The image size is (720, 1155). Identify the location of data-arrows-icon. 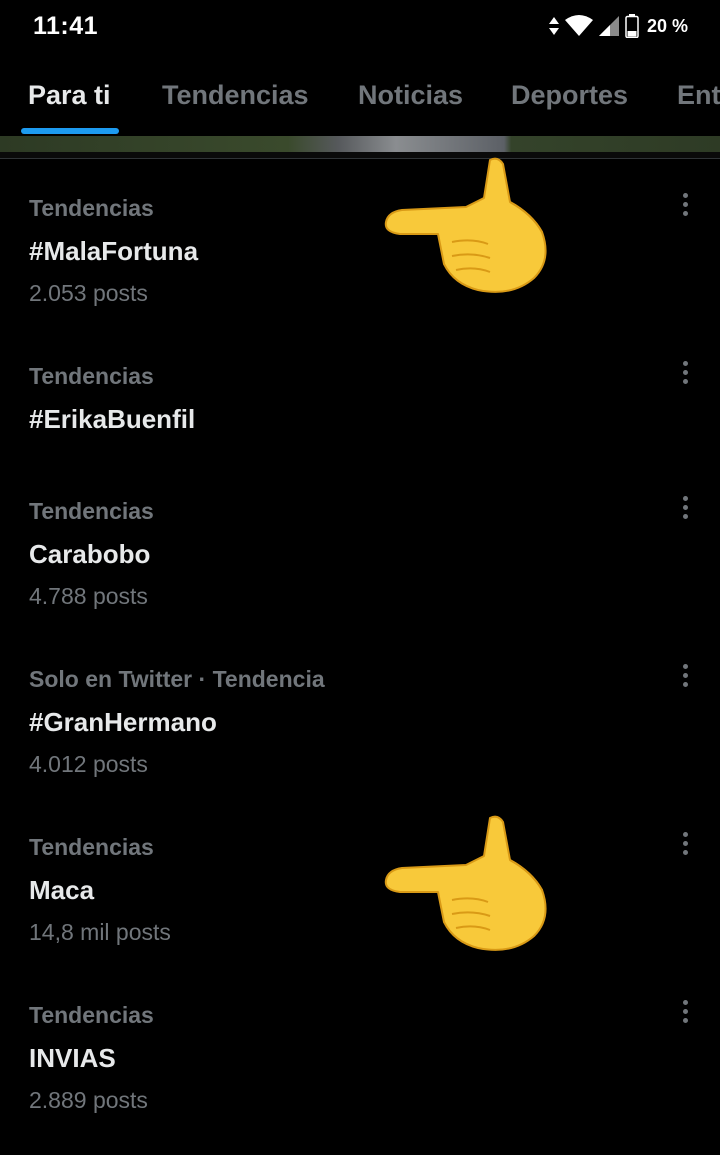
(553, 26).